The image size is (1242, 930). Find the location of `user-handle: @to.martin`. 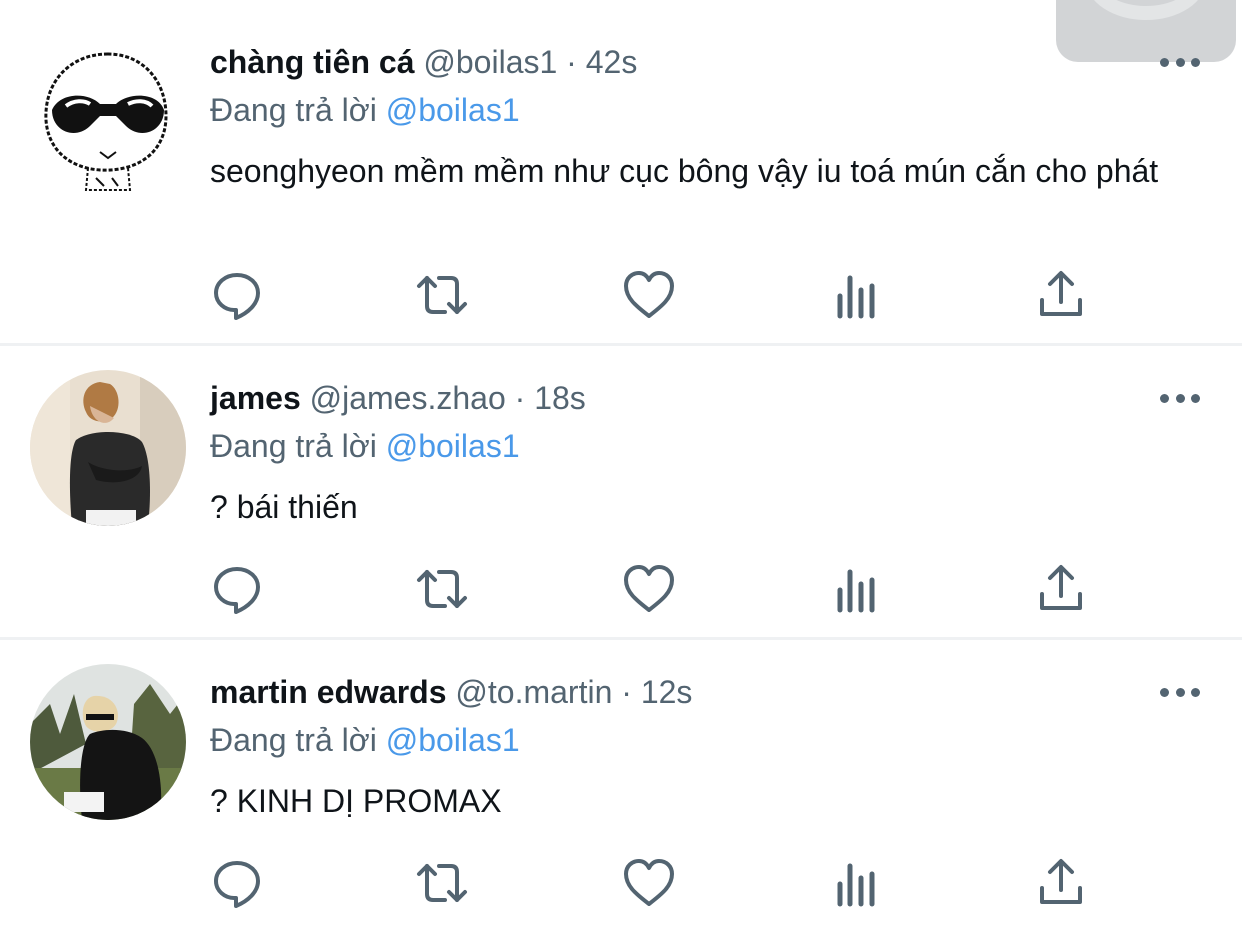

user-handle: @to.martin is located at coordinates (533, 692).